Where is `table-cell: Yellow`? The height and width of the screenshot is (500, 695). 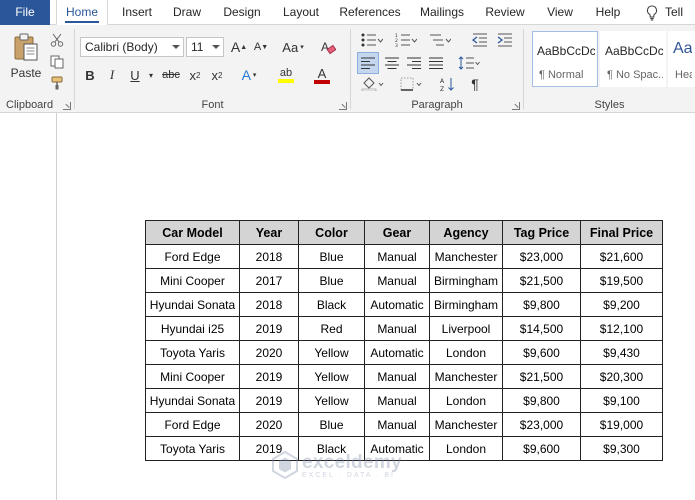 table-cell: Yellow is located at coordinates (331, 400).